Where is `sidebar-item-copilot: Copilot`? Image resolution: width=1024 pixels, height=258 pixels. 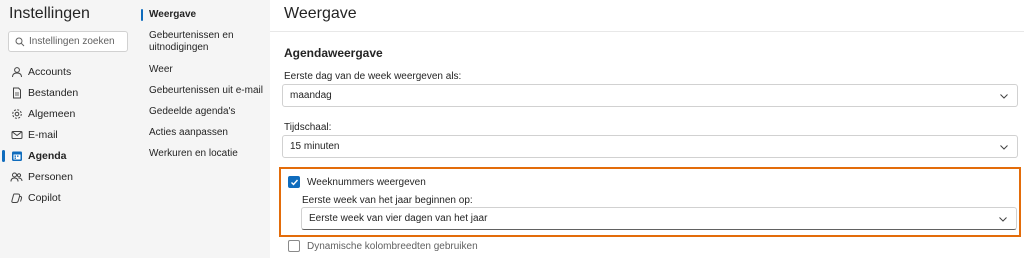 sidebar-item-copilot: Copilot is located at coordinates (67, 198).